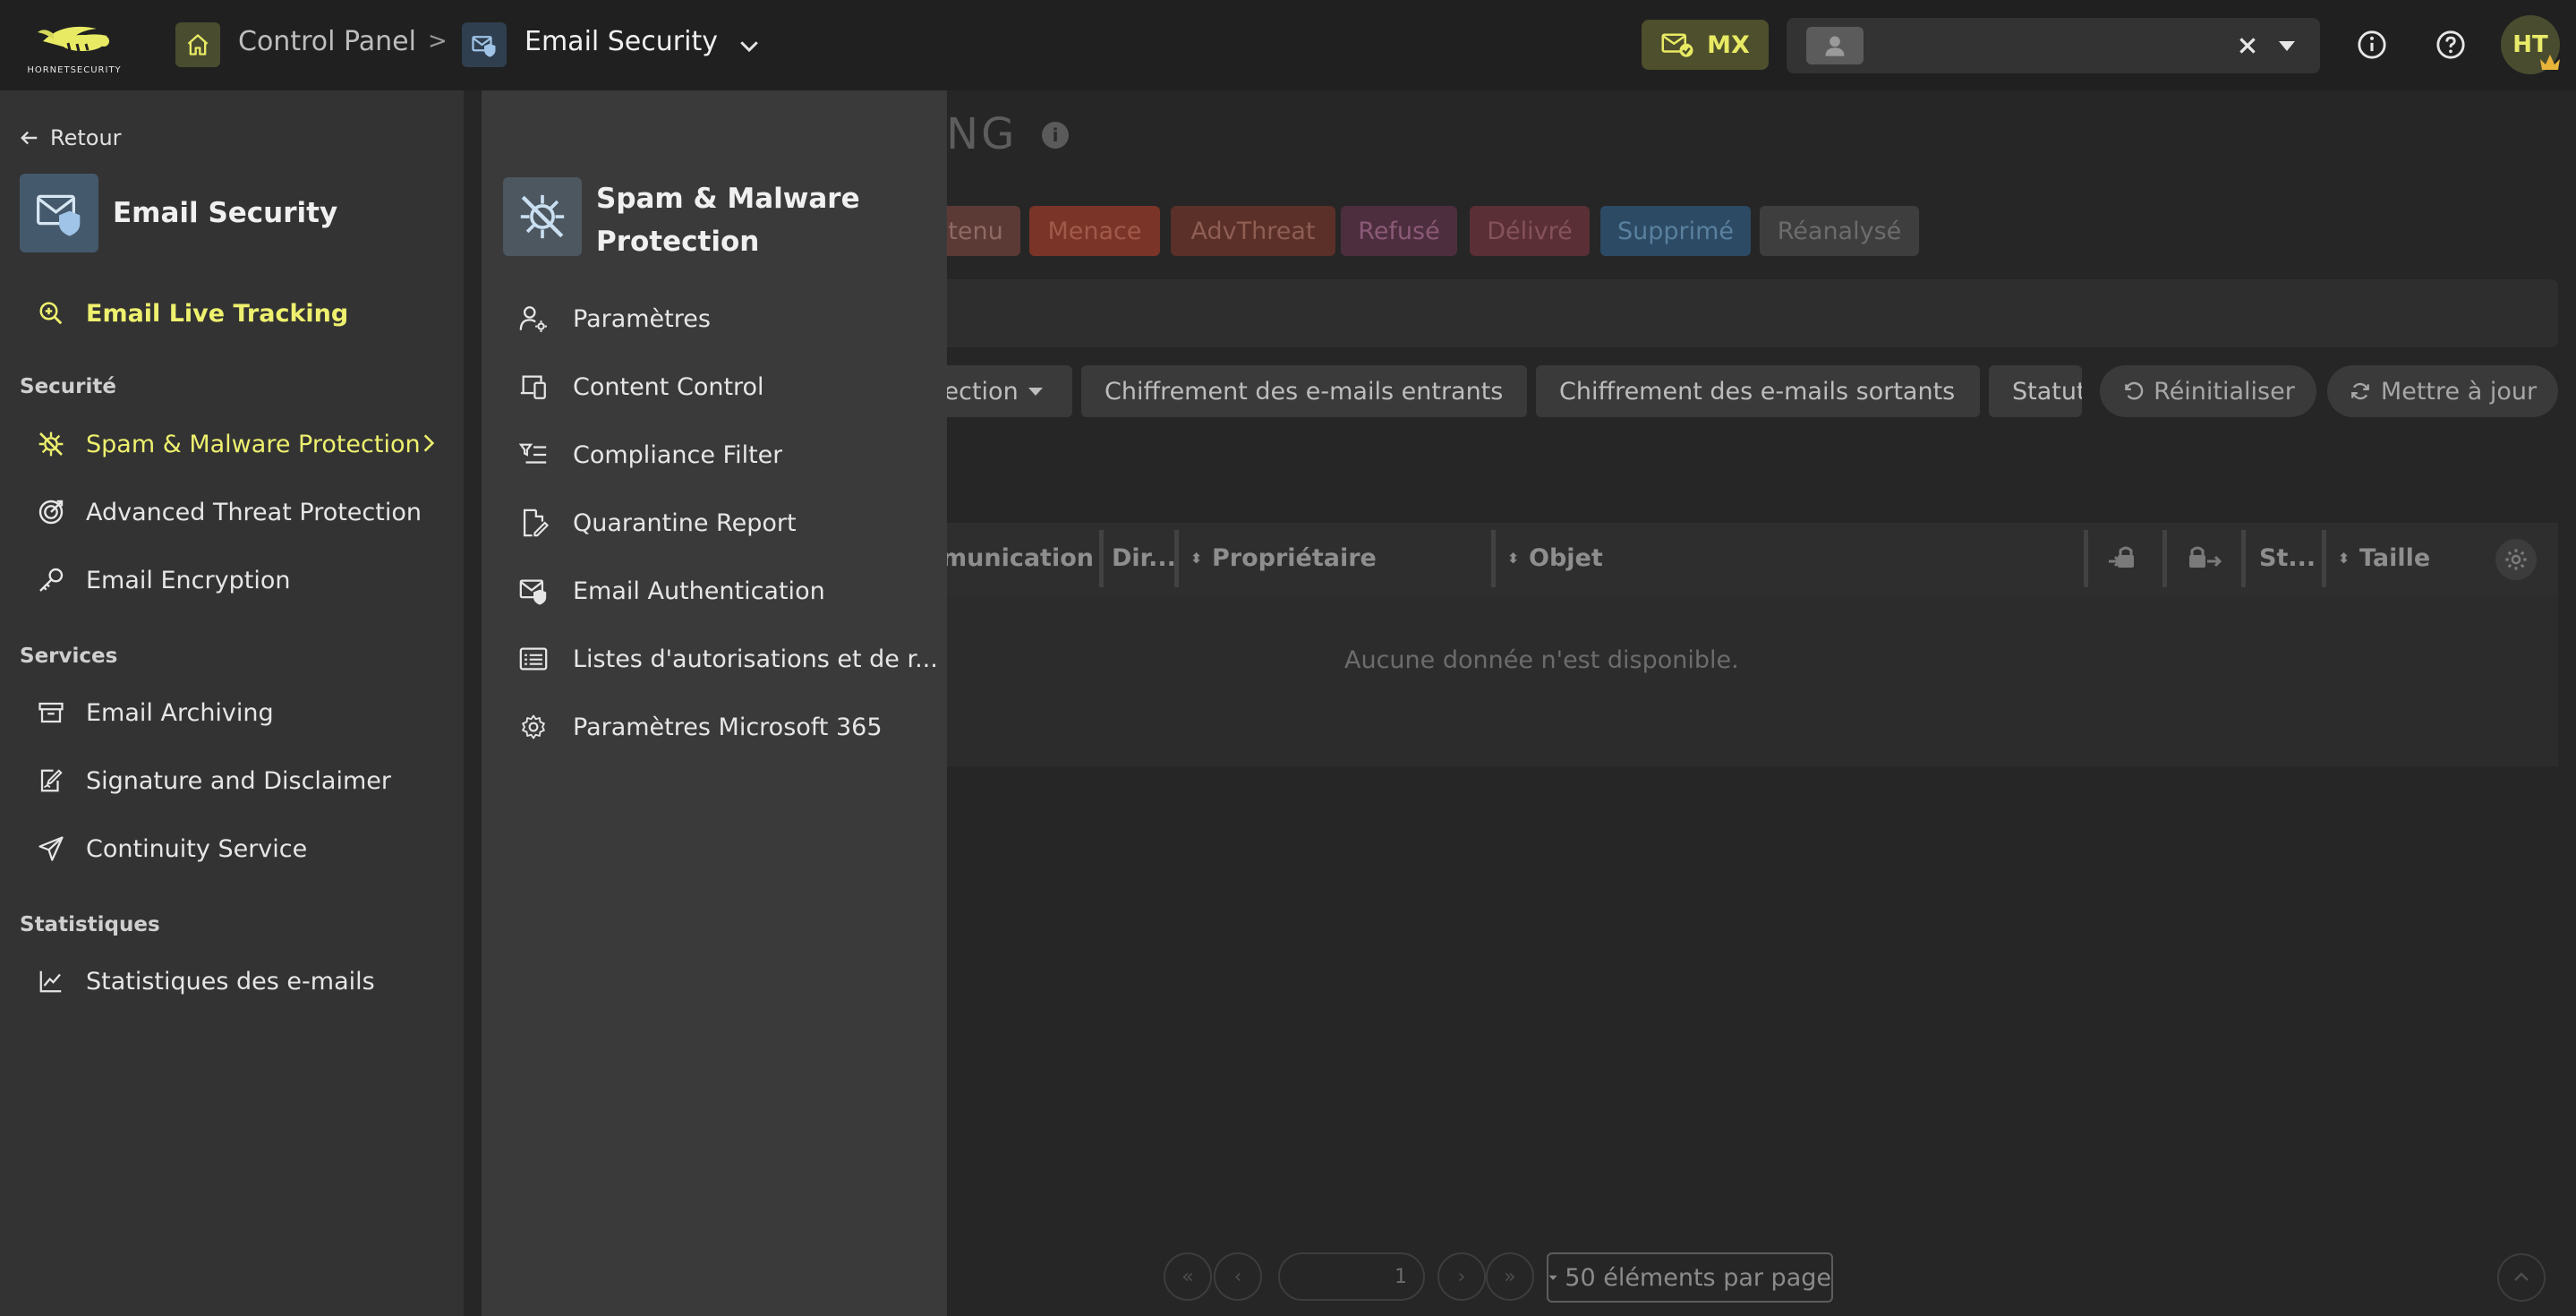  I want to click on chip-menace: Menace, so click(1094, 231).